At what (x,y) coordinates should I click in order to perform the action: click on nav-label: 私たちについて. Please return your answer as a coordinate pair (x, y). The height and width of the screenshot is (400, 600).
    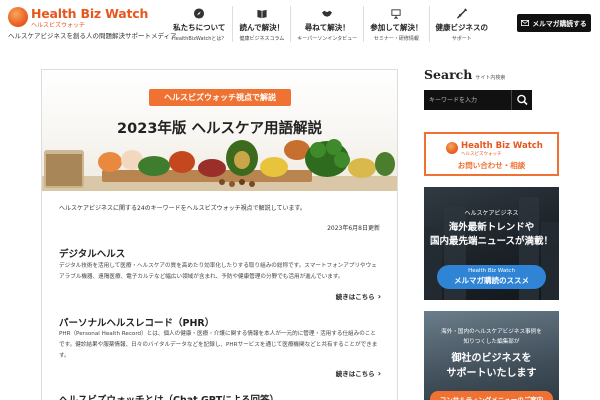
    Looking at the image, I should click on (199, 27).